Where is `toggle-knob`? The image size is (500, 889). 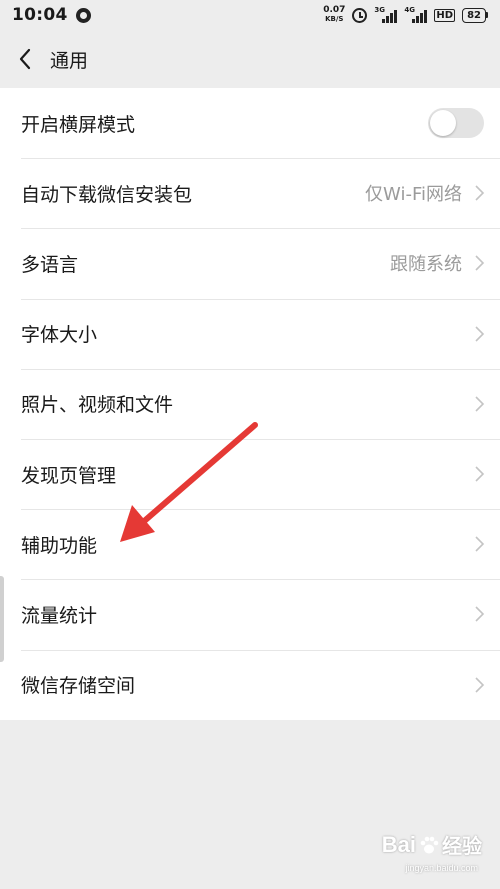
toggle-knob is located at coordinates (443, 123).